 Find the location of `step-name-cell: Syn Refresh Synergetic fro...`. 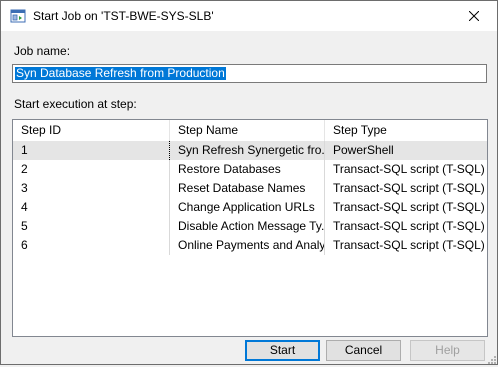

step-name-cell: Syn Refresh Synergetic fro... is located at coordinates (247, 150).